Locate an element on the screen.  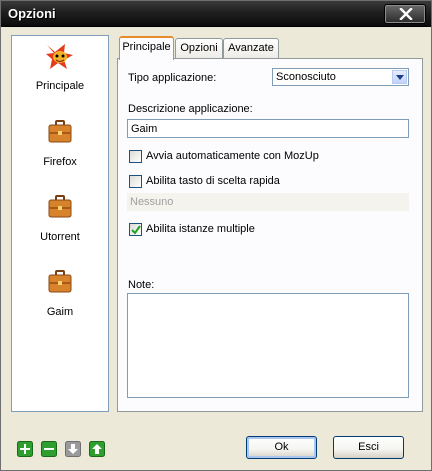
fox-mascot-icon is located at coordinates (59, 56).